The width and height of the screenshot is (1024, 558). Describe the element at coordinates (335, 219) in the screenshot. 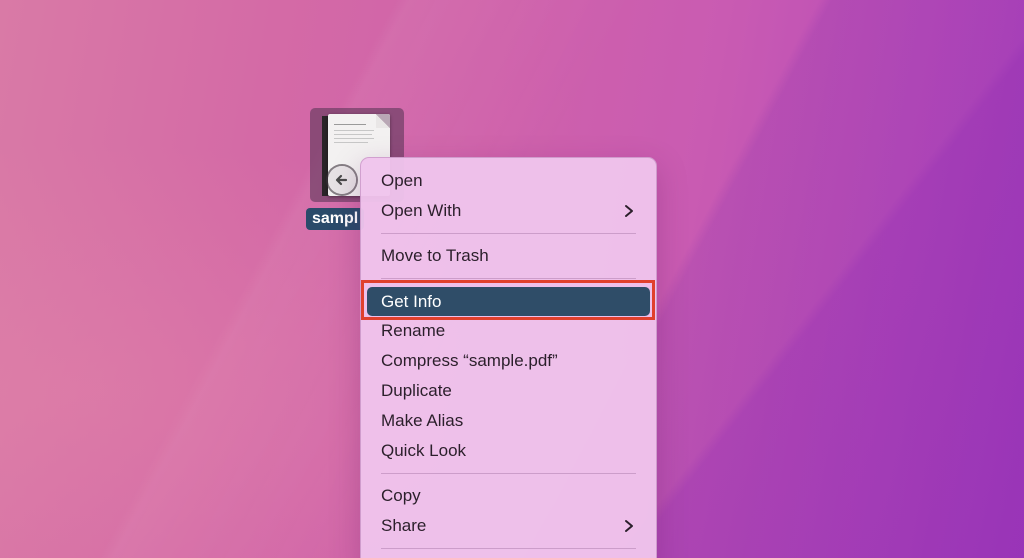

I see `file-name-label: sampl` at that location.